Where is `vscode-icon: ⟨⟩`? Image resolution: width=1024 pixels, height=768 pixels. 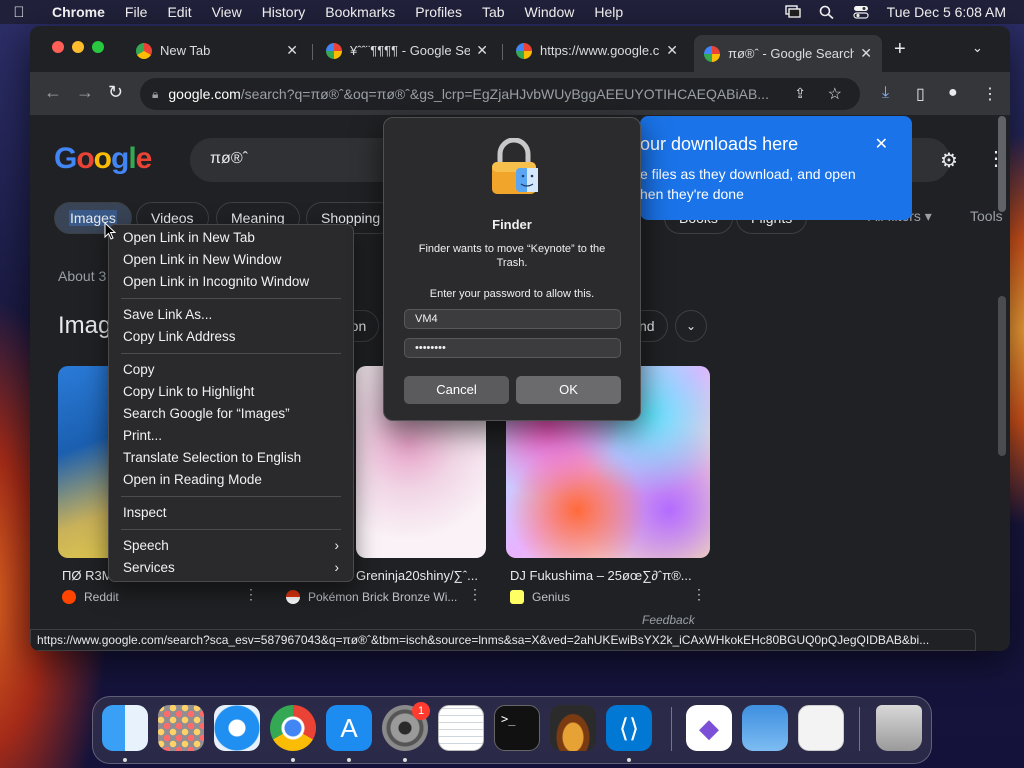 vscode-icon: ⟨⟩ is located at coordinates (629, 728).